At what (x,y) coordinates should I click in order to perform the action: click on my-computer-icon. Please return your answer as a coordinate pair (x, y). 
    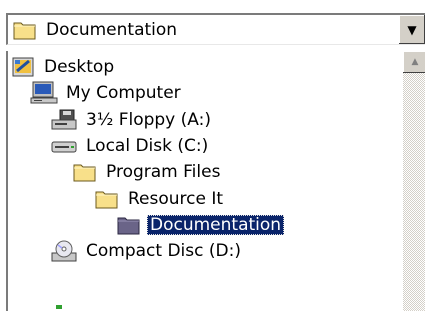
    Looking at the image, I should click on (44, 93).